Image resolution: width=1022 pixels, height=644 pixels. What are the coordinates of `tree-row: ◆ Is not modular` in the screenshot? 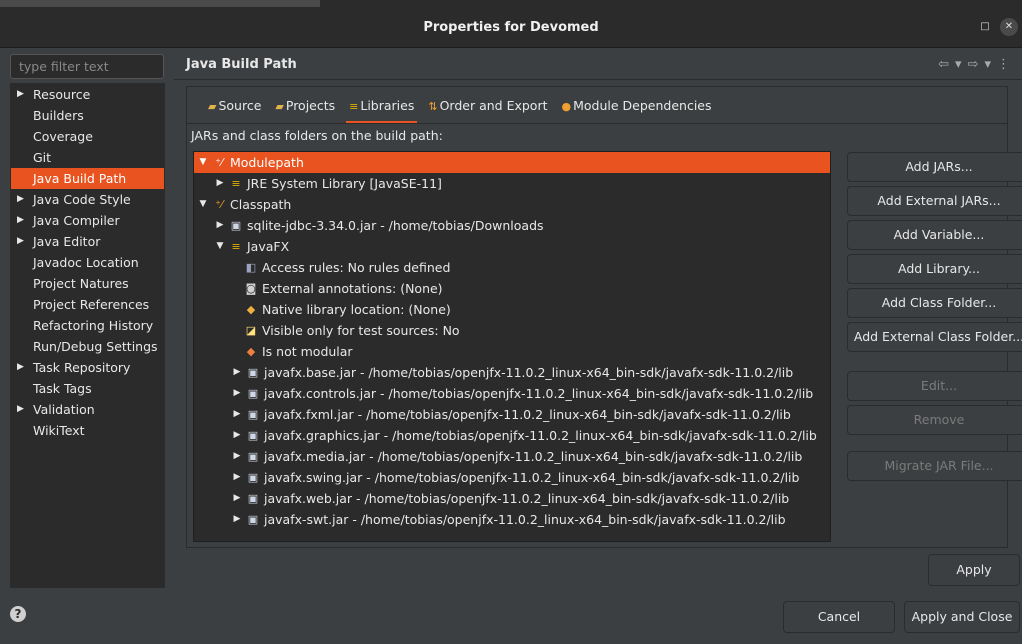 It's located at (512, 351).